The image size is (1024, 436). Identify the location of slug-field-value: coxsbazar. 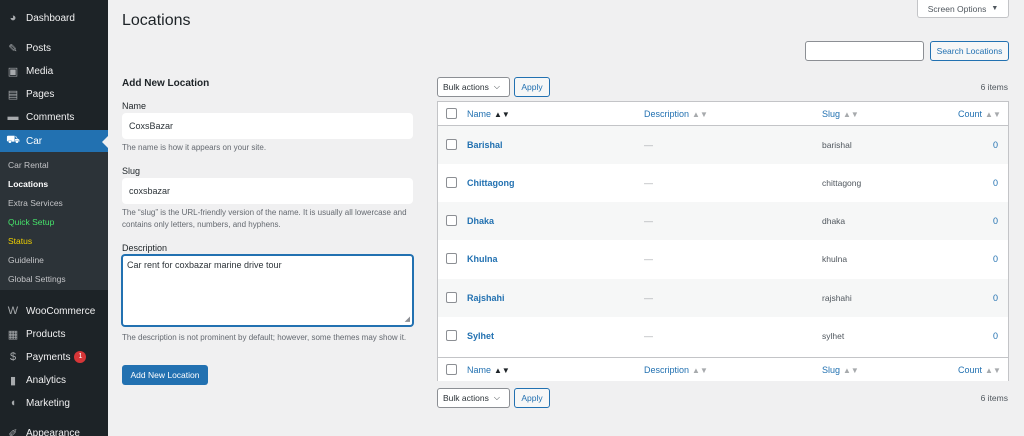
(150, 191).